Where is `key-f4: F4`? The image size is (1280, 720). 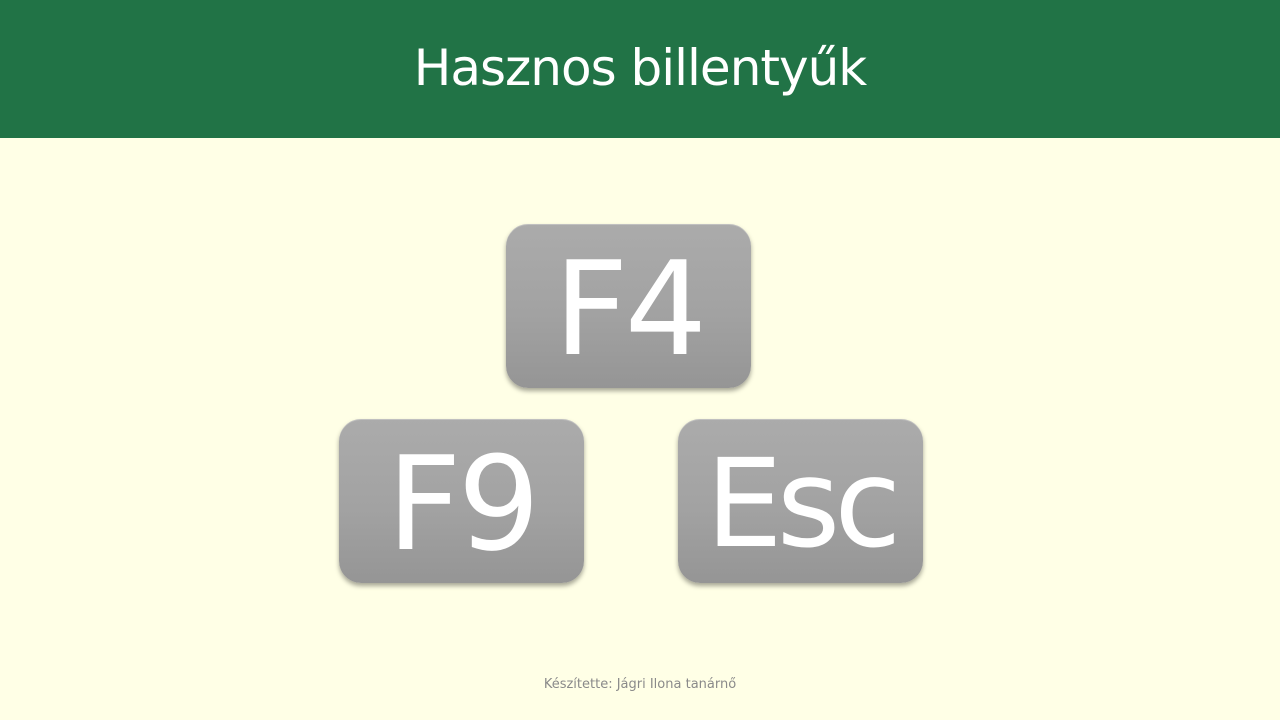 key-f4: F4 is located at coordinates (628, 306).